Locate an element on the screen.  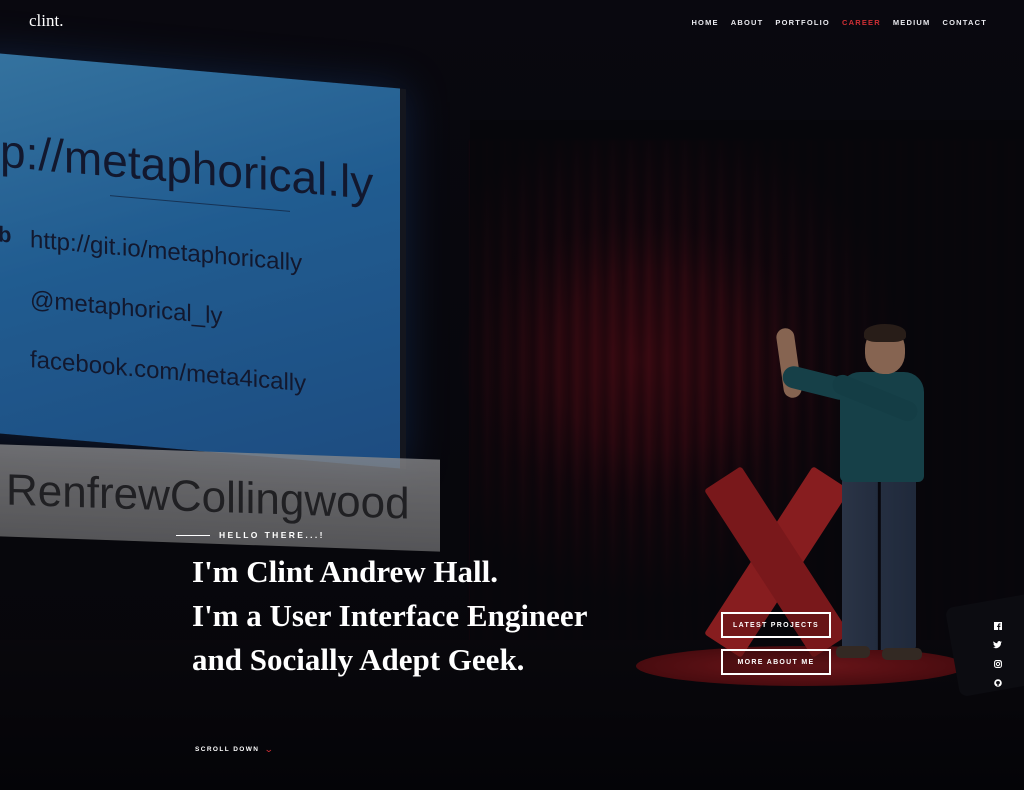
instagram-icon is located at coordinates (997, 663).